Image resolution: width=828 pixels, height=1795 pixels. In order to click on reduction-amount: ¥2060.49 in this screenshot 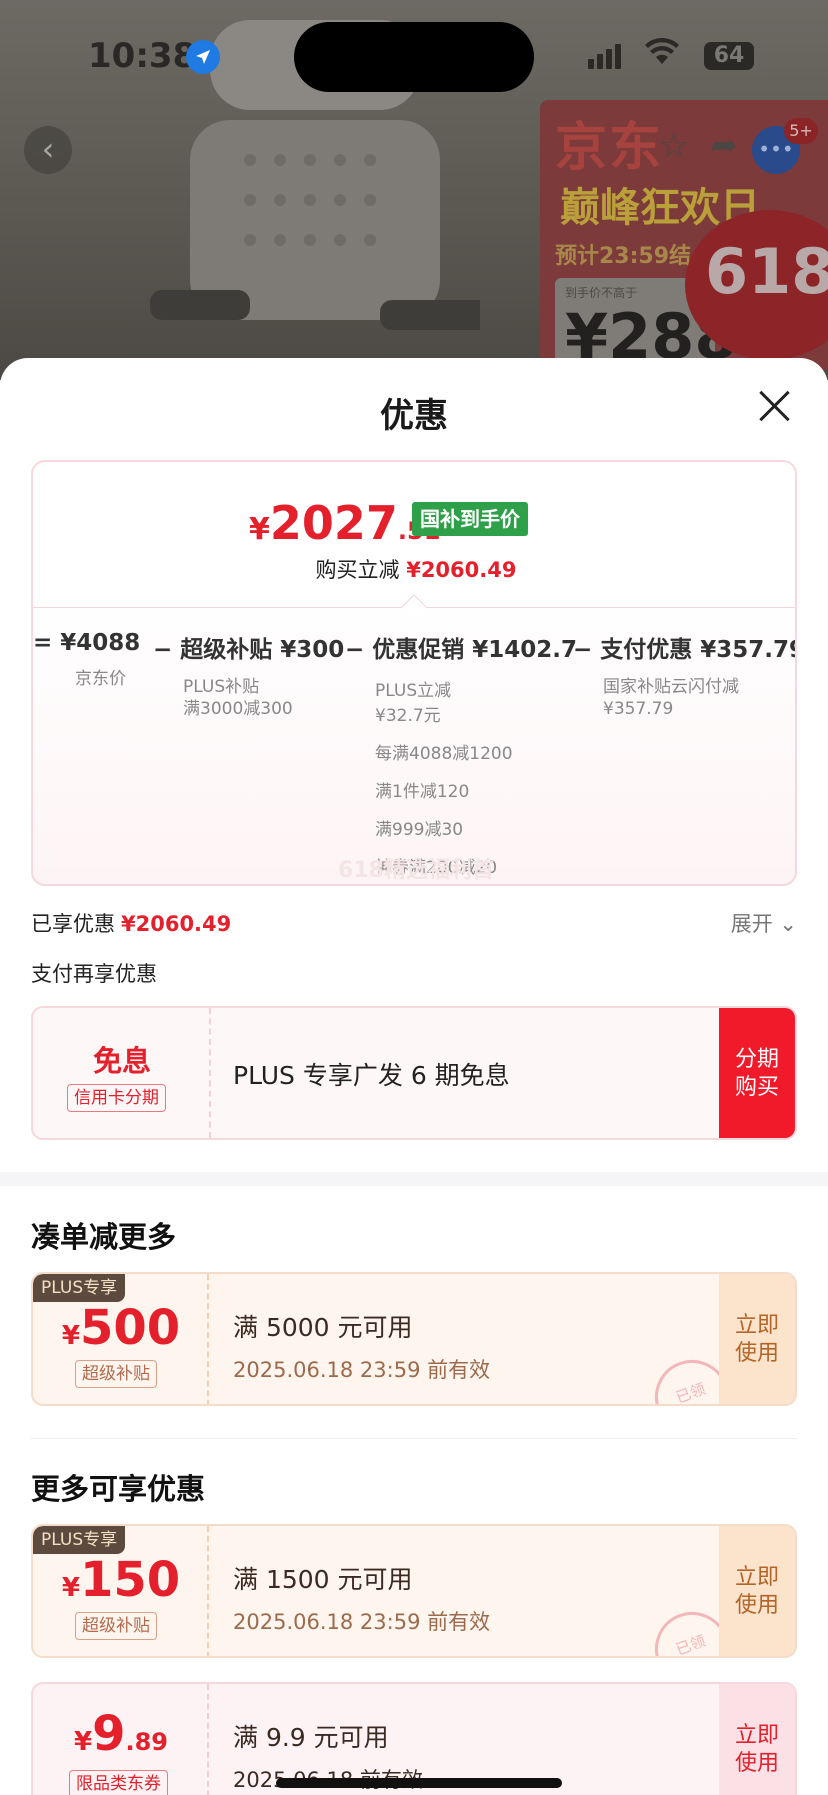, I will do `click(461, 570)`.